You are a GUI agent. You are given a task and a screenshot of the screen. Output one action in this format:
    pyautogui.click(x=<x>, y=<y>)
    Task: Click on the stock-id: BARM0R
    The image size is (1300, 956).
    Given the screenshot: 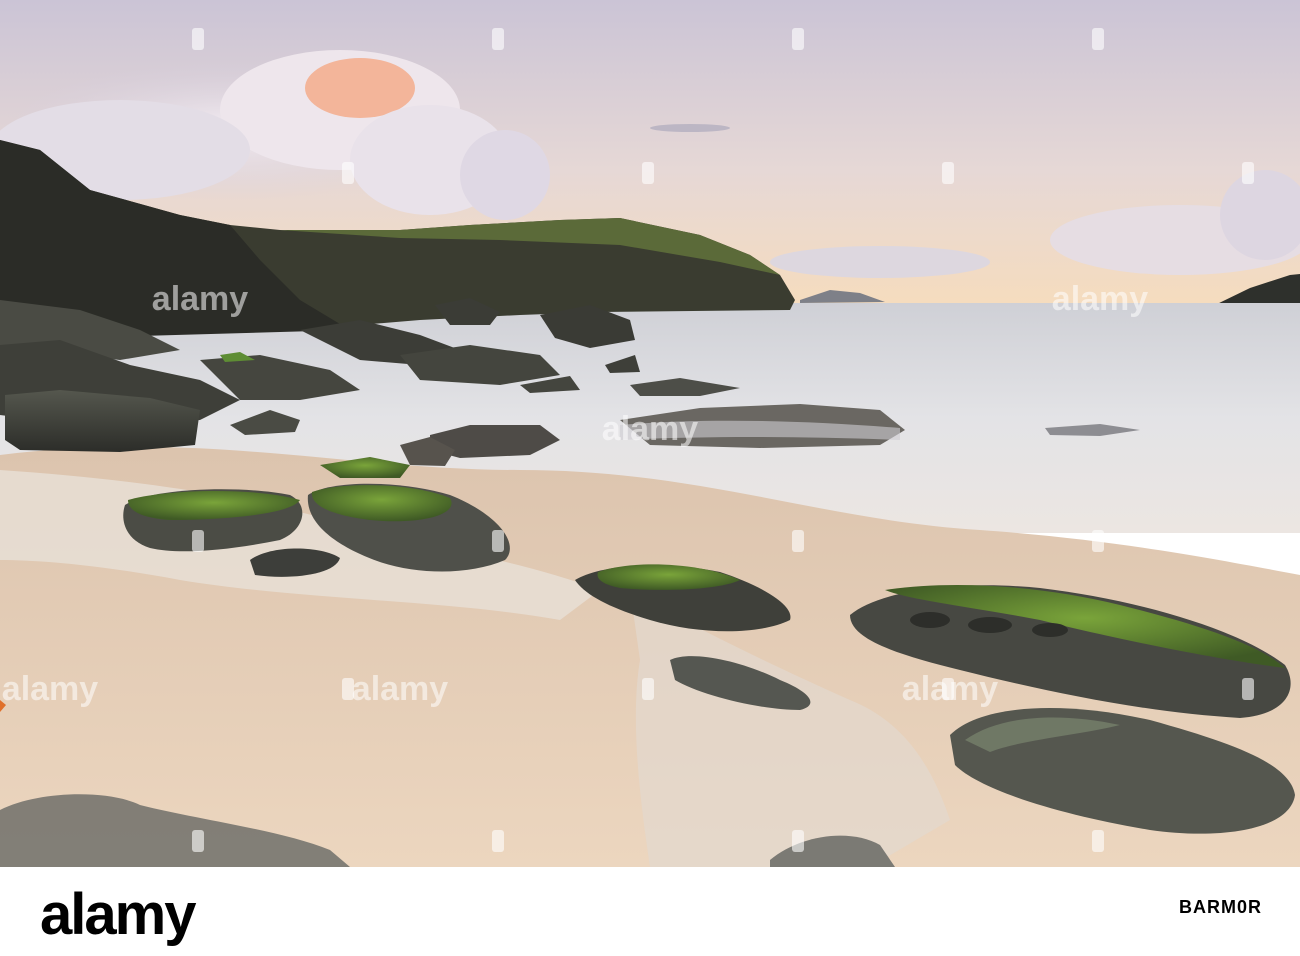 What is the action you would take?
    pyautogui.click(x=1220, y=907)
    